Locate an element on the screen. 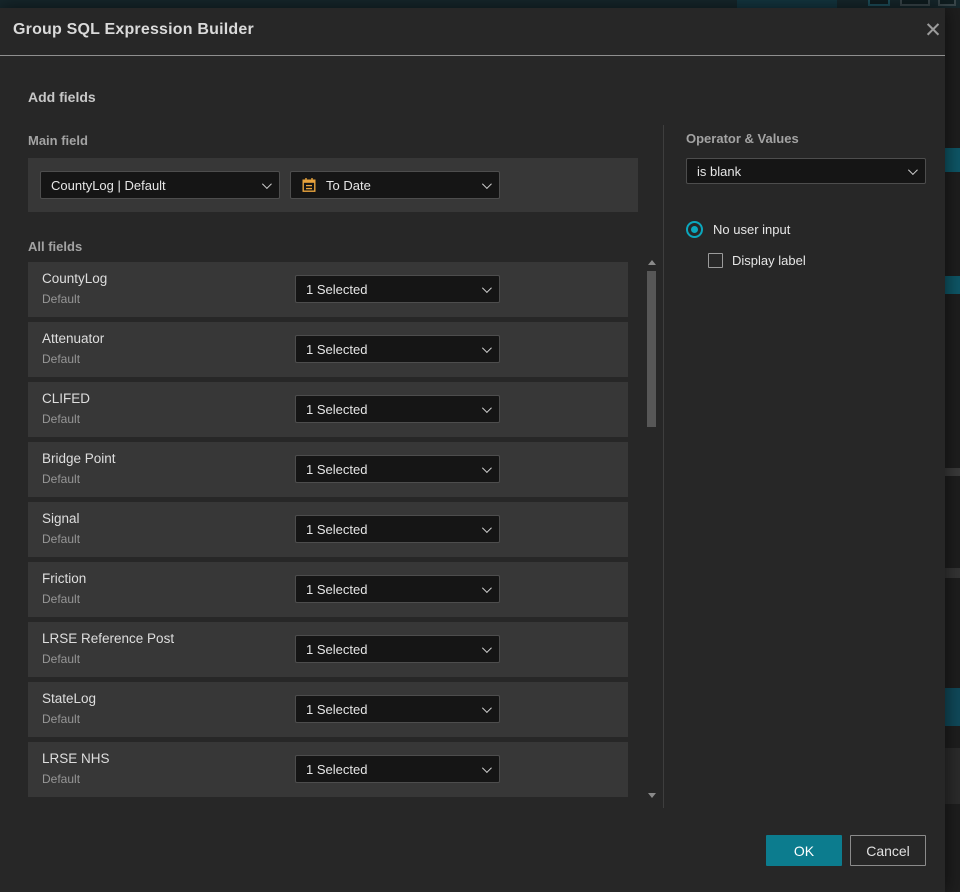  field-name: Attenuator is located at coordinates (73, 338).